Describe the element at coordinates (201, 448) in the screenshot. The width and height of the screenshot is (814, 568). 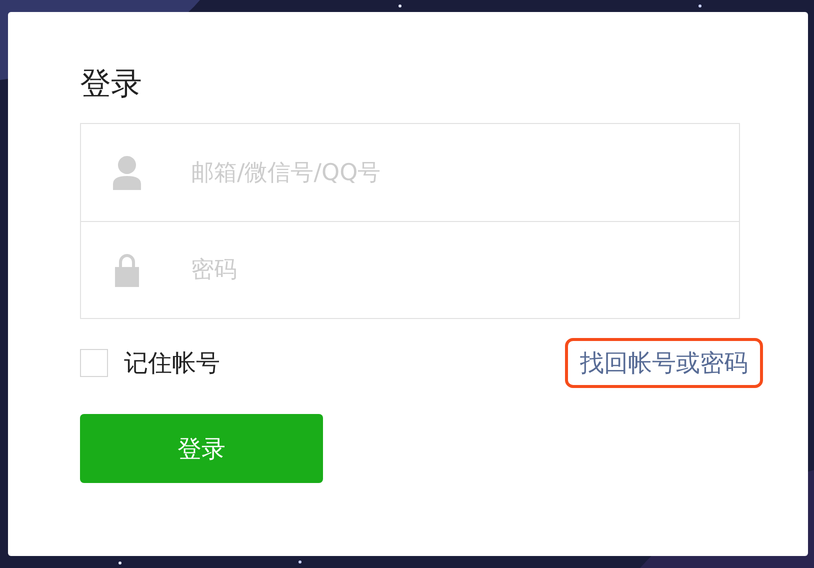
I see `login-button: 登录` at that location.